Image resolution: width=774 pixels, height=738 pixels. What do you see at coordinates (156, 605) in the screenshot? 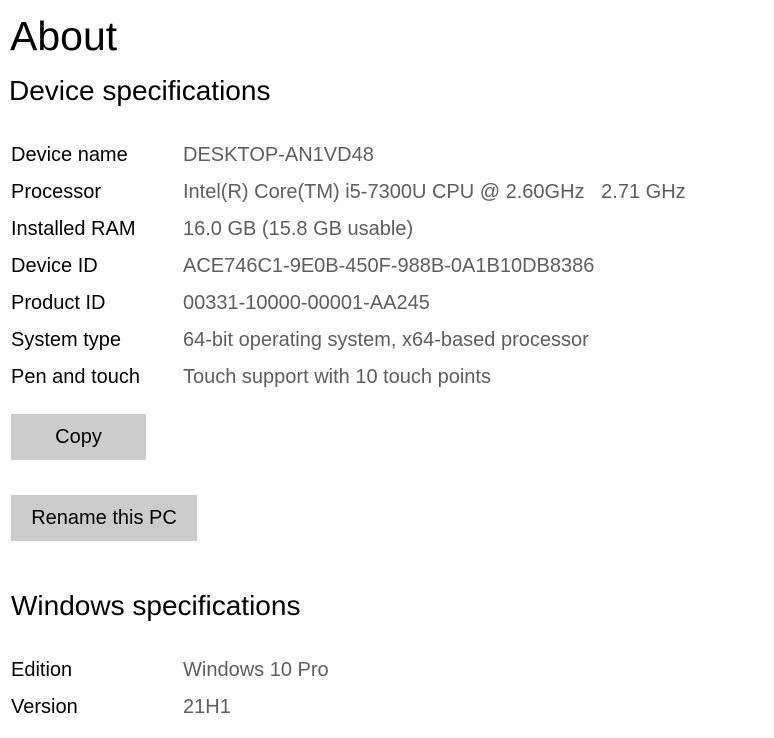
I see `windows-specifications-heading: Windows specifications` at bounding box center [156, 605].